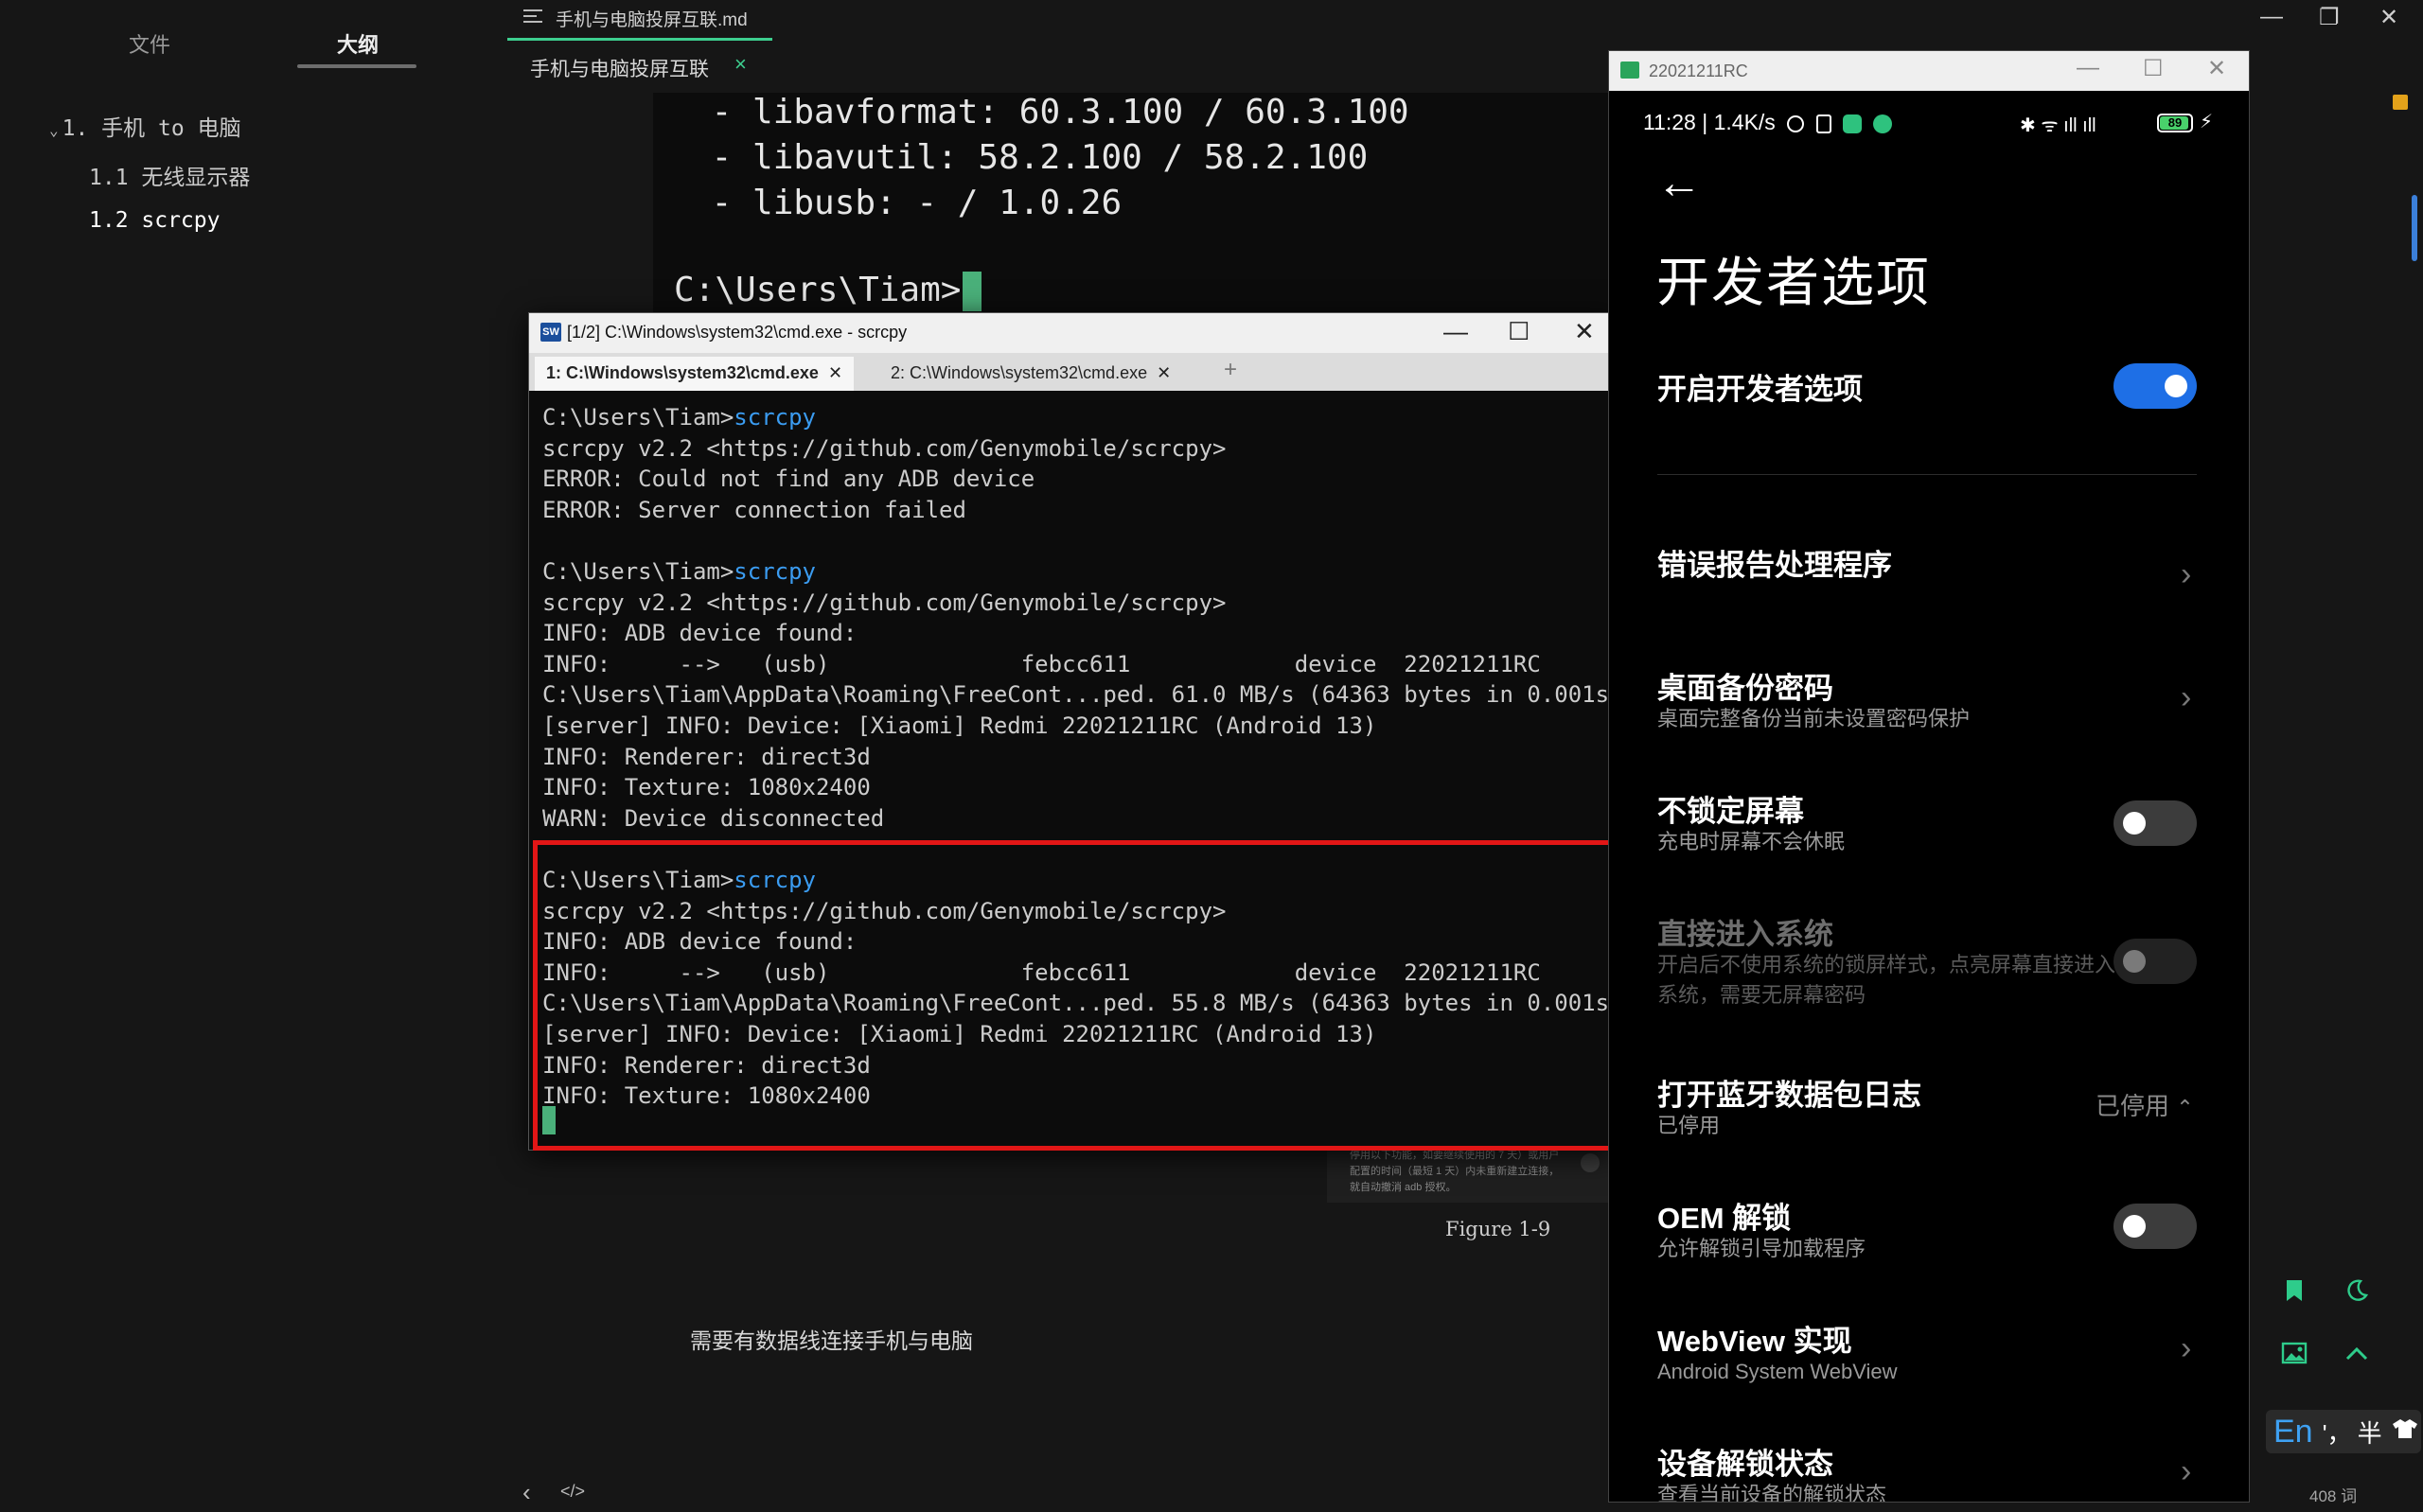 Image resolution: width=2423 pixels, height=1512 pixels. I want to click on setting-bt-hci-log-title: 打开蓝牙数据包日志, so click(1789, 1092).